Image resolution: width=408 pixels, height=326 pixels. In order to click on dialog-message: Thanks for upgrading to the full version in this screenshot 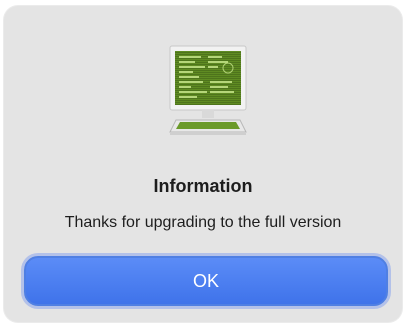, I will do `click(203, 222)`.